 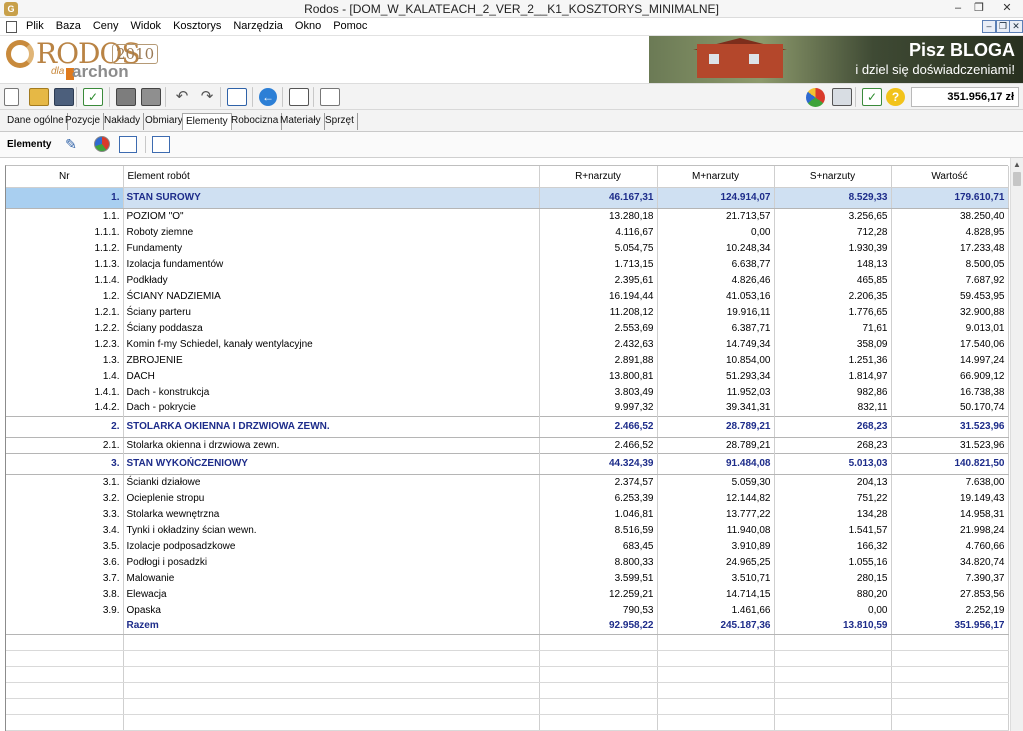 What do you see at coordinates (598, 177) in the screenshot?
I see `col-header-r: R+narzuty` at bounding box center [598, 177].